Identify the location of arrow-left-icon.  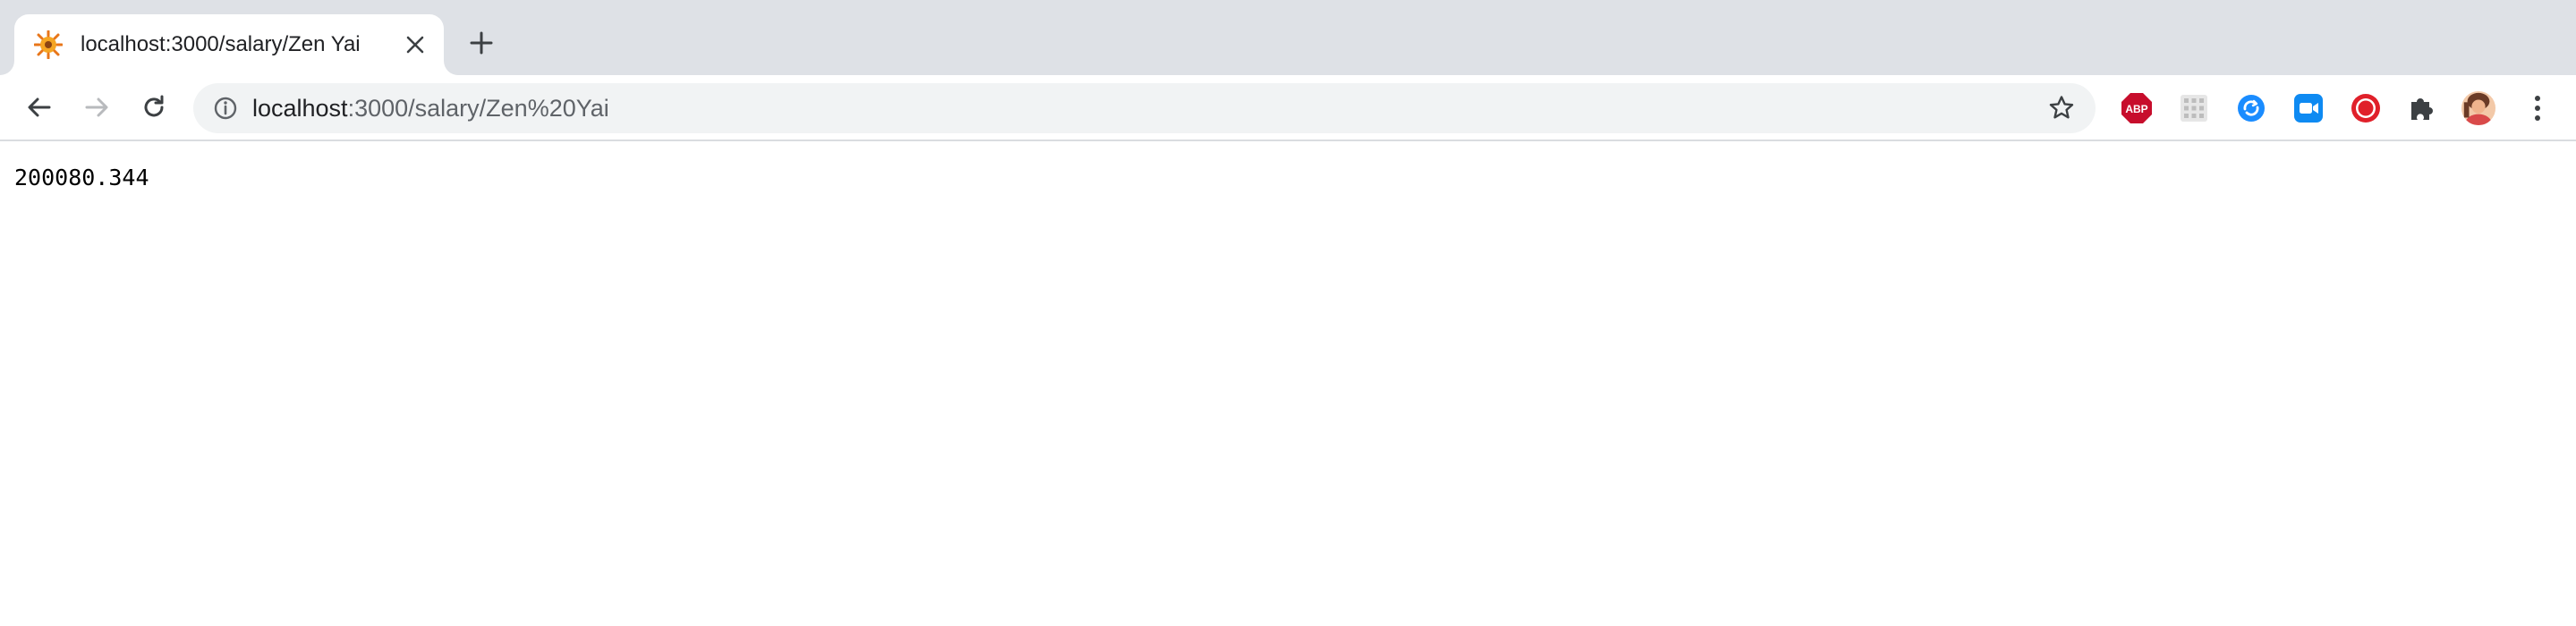
(39, 107).